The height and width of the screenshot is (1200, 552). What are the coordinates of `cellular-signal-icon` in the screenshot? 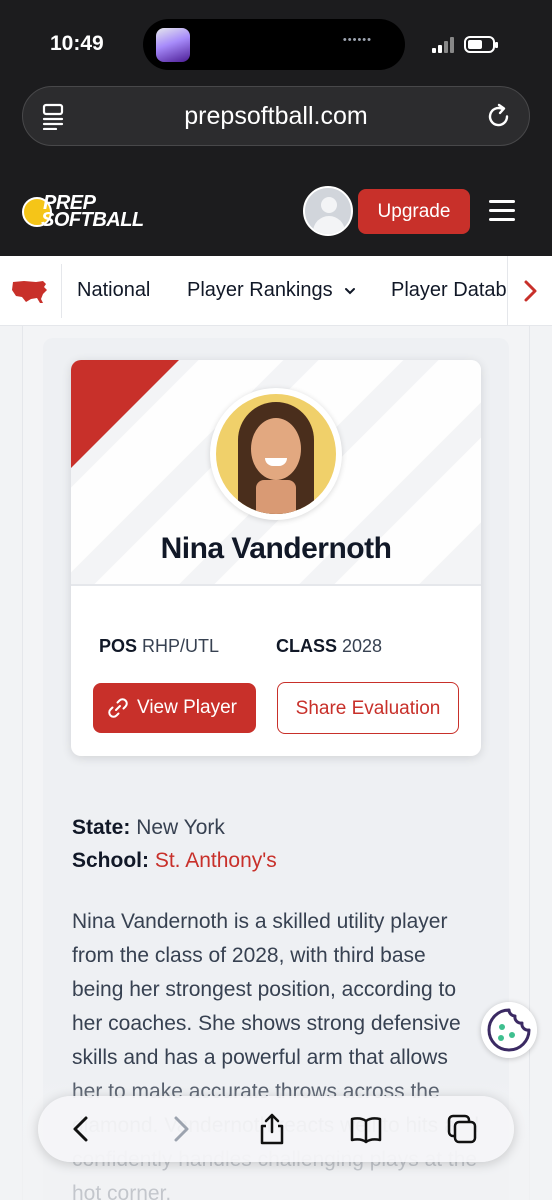 It's located at (445, 45).